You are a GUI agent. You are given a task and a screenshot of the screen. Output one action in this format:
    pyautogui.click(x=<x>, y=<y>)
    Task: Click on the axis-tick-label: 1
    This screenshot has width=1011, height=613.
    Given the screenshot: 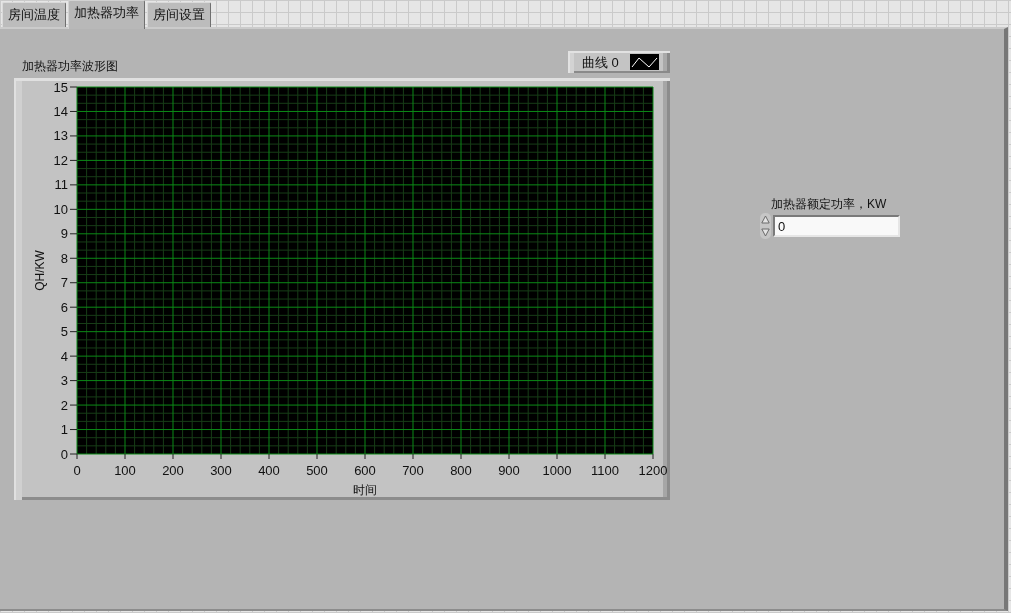 What is the action you would take?
    pyautogui.click(x=64, y=430)
    